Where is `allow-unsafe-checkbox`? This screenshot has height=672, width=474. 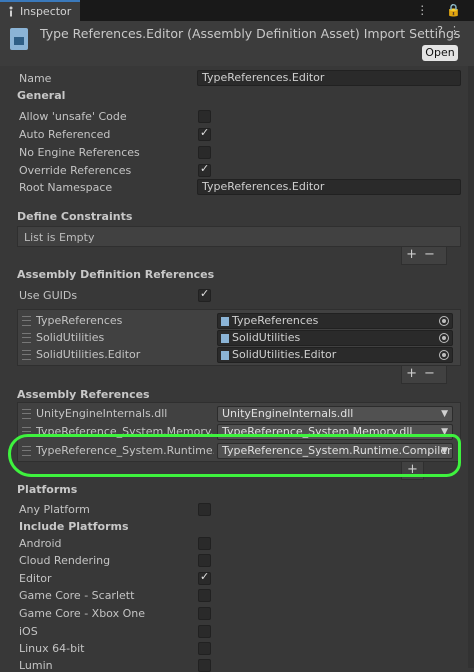
allow-unsafe-checkbox is located at coordinates (204, 116).